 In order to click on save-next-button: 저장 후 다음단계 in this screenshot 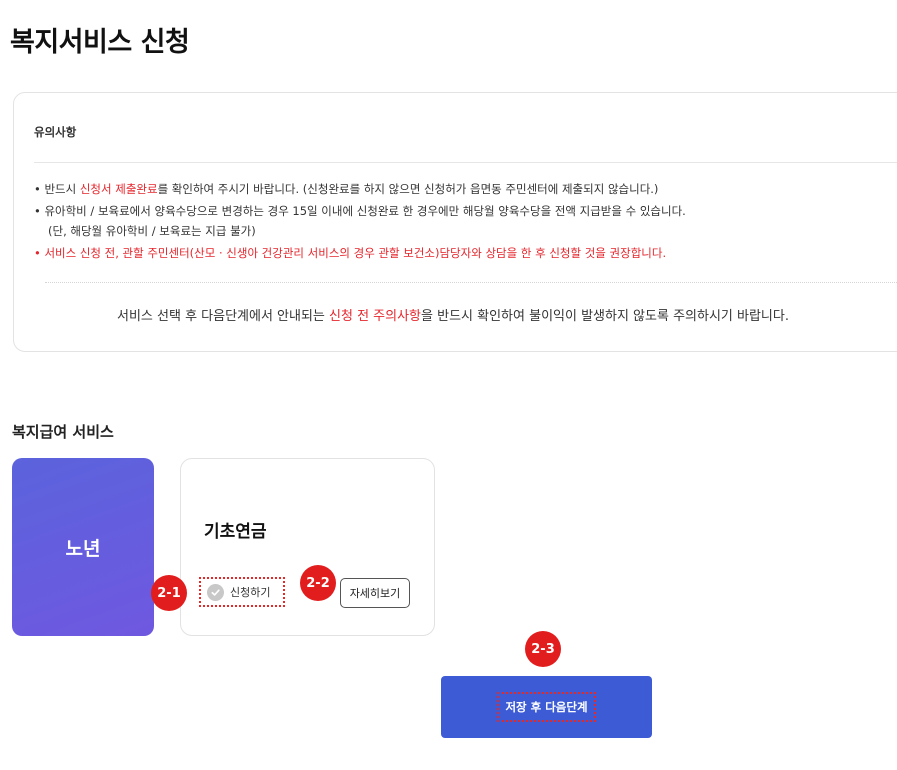, I will do `click(546, 707)`.